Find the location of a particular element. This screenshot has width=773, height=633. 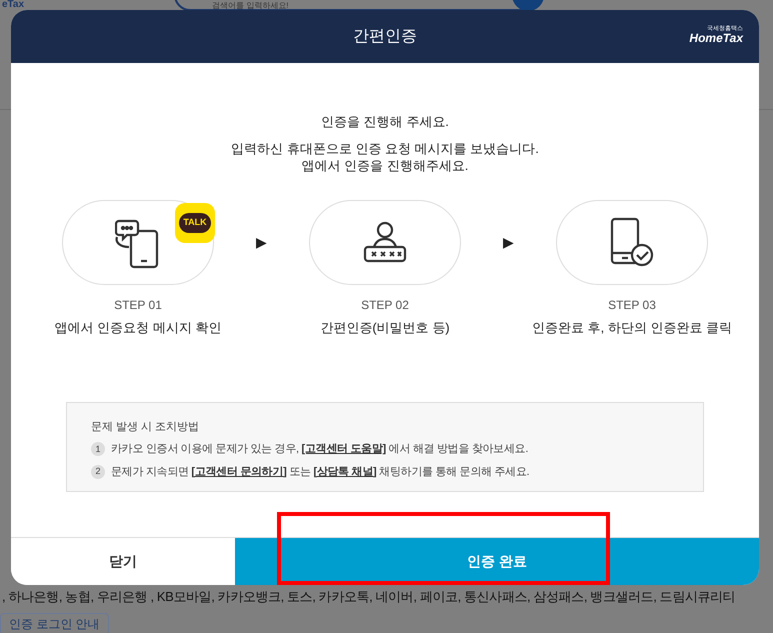

help-text: 문제가 지속되면 [고객센터 문의하기] 또는 [상담톡 채널] 채팅하기를 통해 문의해 주세요. is located at coordinates (320, 472).